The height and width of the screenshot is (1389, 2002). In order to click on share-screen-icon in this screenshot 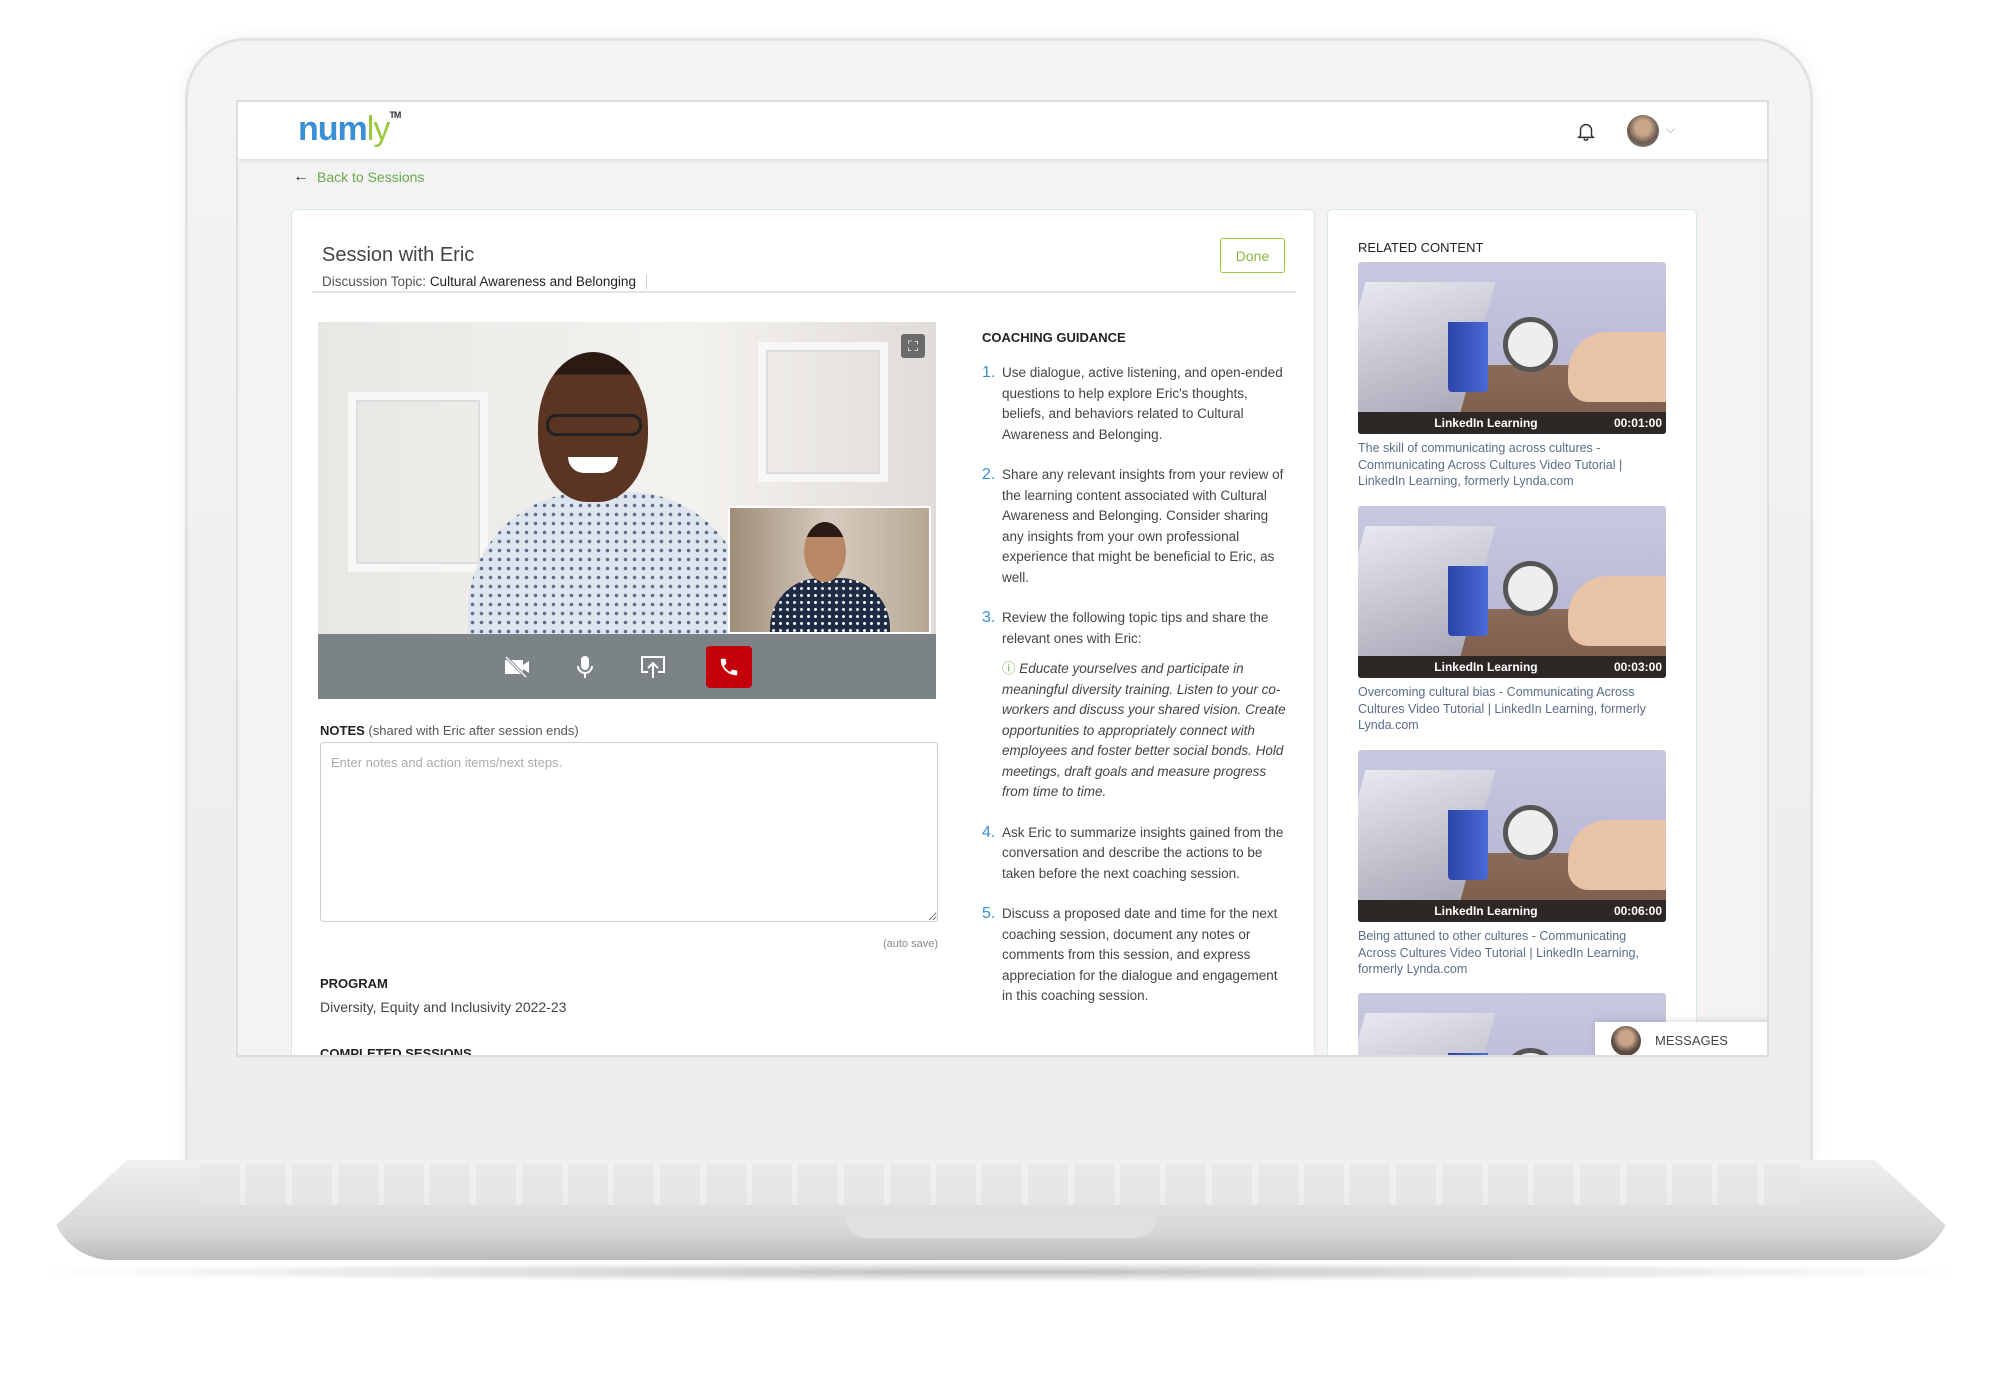, I will do `click(653, 666)`.